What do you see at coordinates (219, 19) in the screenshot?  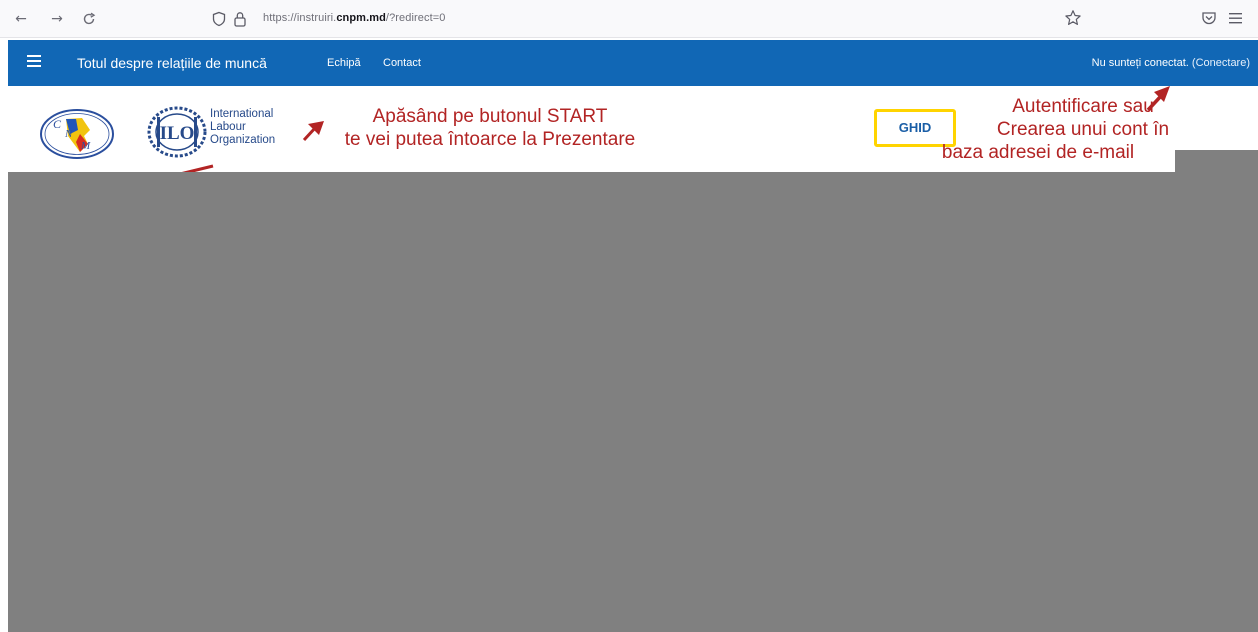 I see `shield-icon` at bounding box center [219, 19].